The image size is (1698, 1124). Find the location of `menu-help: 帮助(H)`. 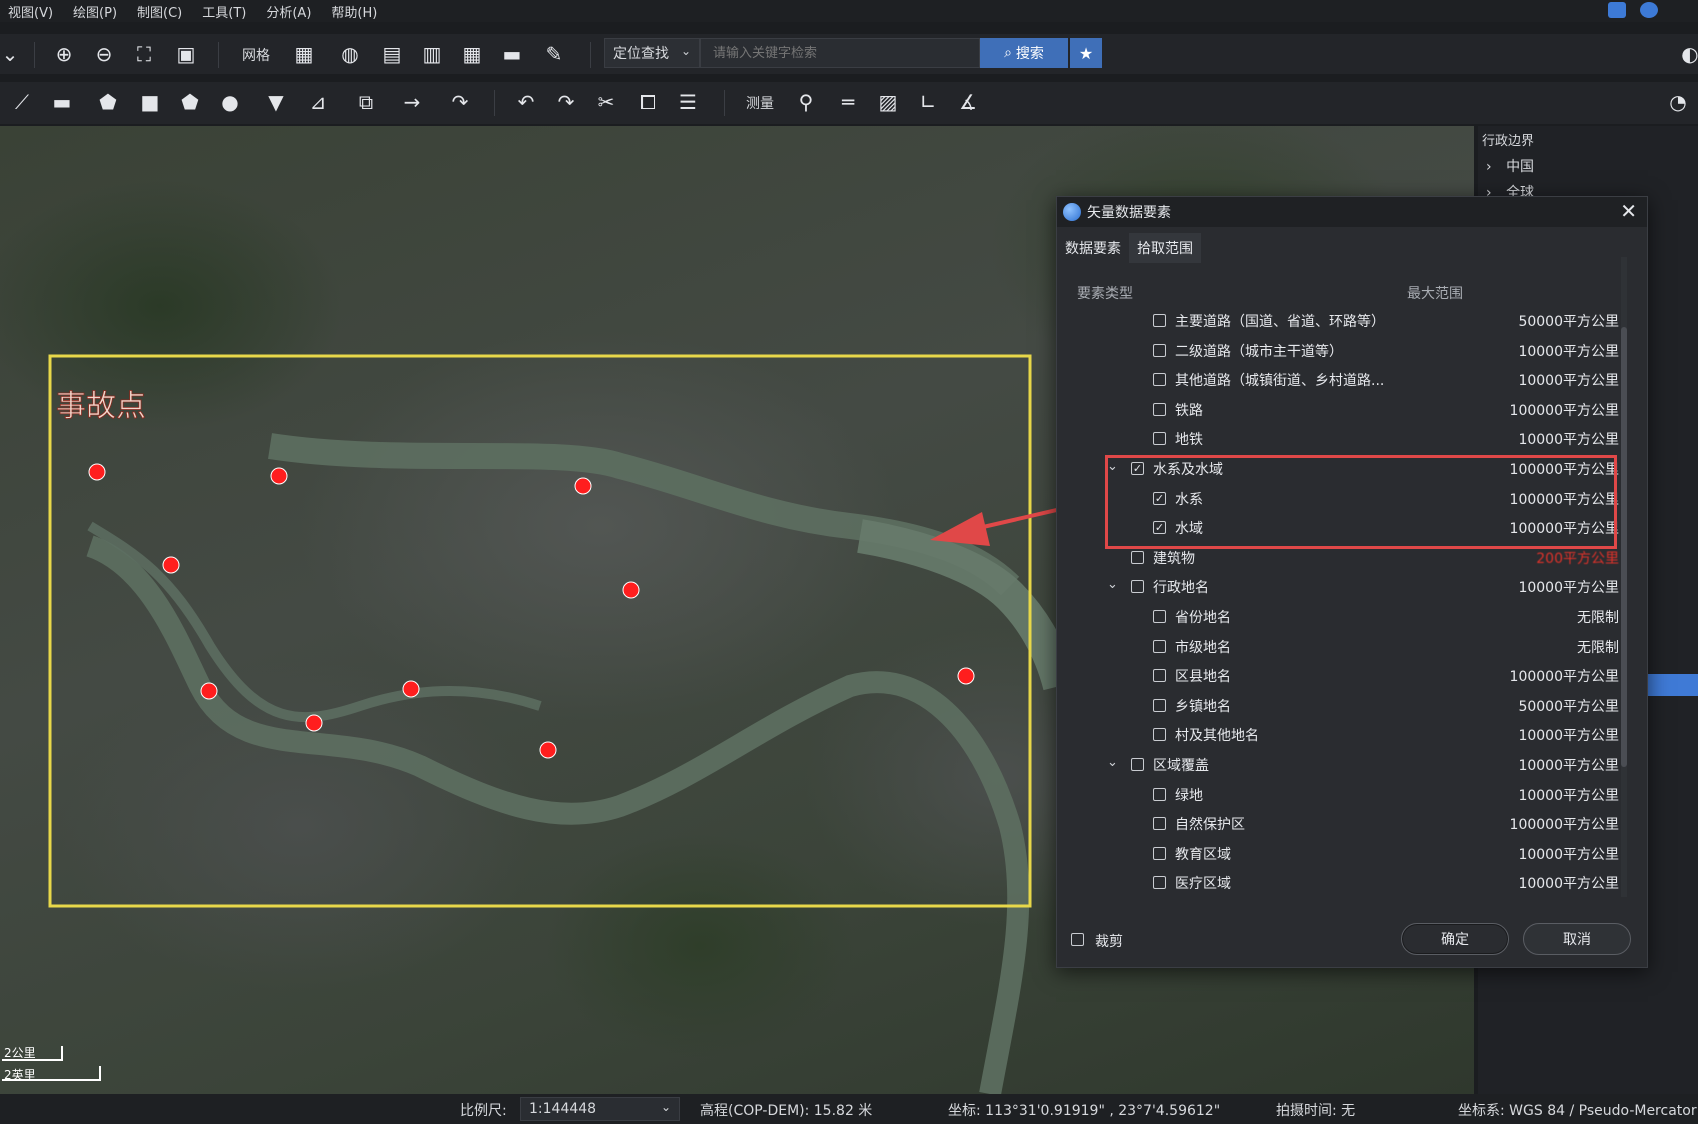

menu-help: 帮助(H) is located at coordinates (354, 11).